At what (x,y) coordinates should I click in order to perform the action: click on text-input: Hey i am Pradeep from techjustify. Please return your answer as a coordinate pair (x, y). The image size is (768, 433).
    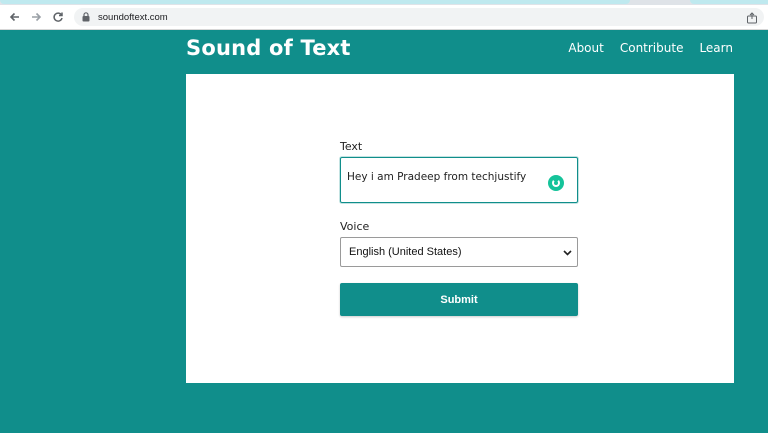
    Looking at the image, I should click on (459, 180).